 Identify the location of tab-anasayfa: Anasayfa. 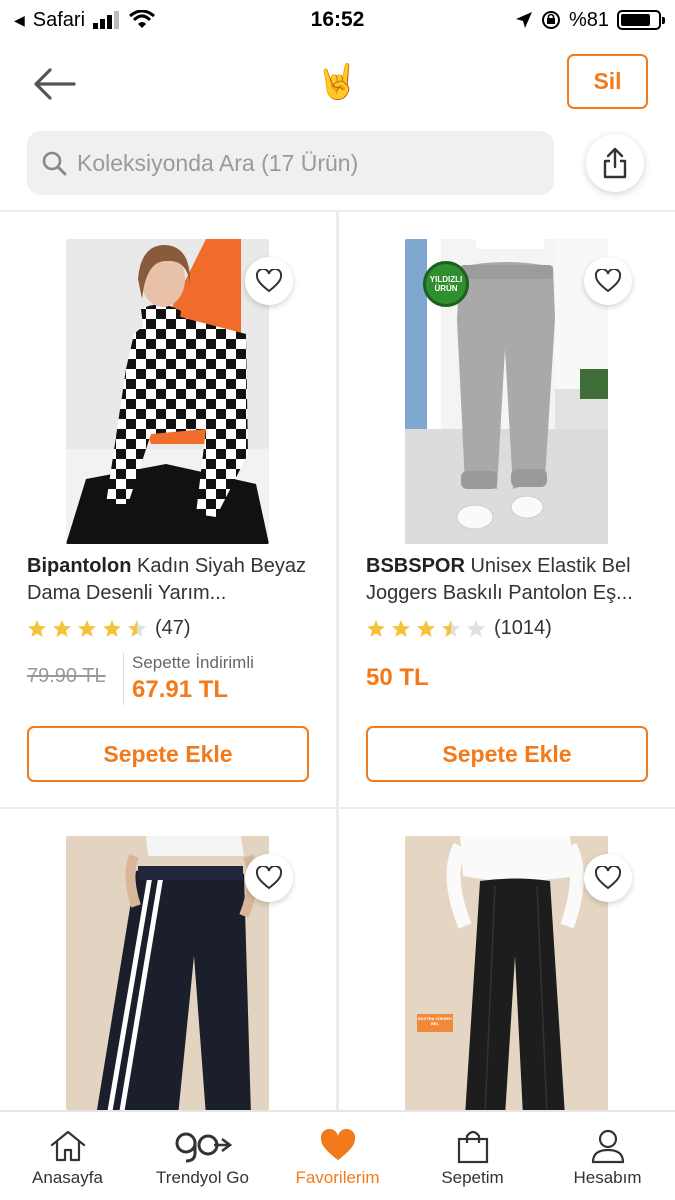
(67, 1156).